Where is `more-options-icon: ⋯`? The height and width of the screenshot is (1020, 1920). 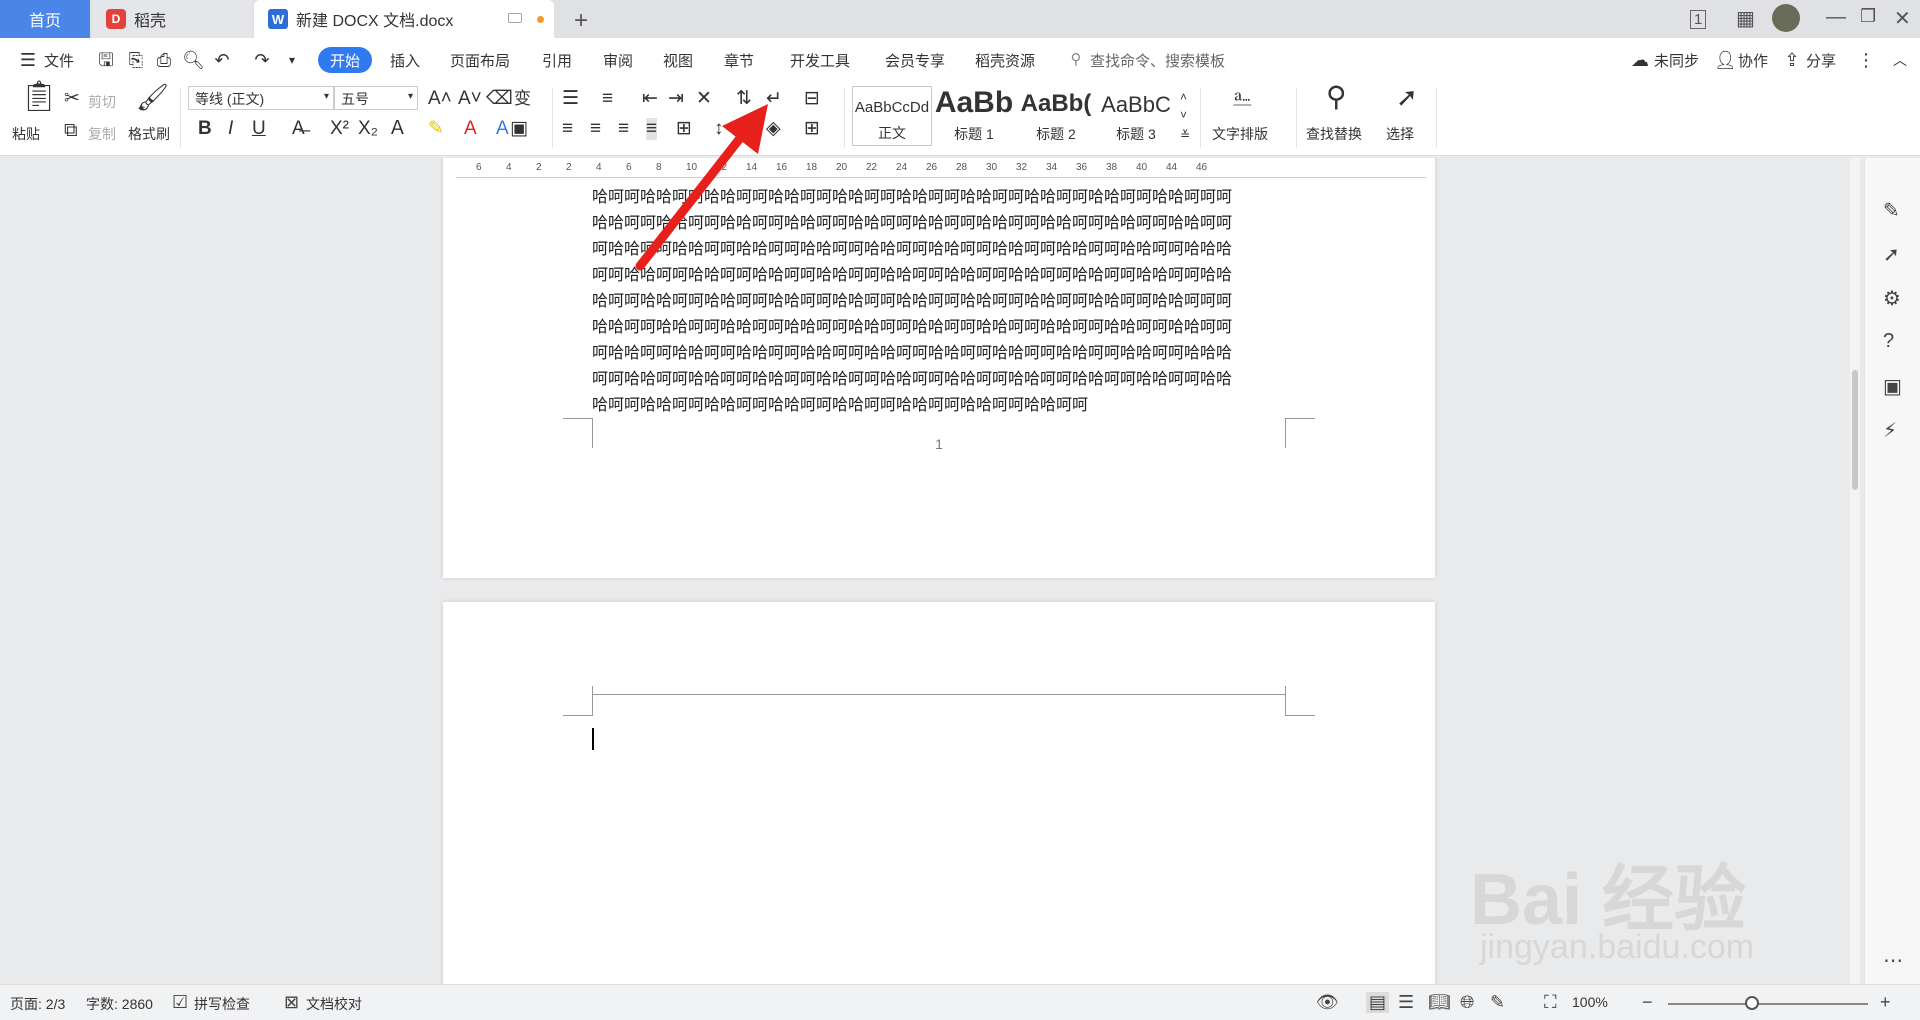 more-options-icon: ⋯ is located at coordinates (1893, 960).